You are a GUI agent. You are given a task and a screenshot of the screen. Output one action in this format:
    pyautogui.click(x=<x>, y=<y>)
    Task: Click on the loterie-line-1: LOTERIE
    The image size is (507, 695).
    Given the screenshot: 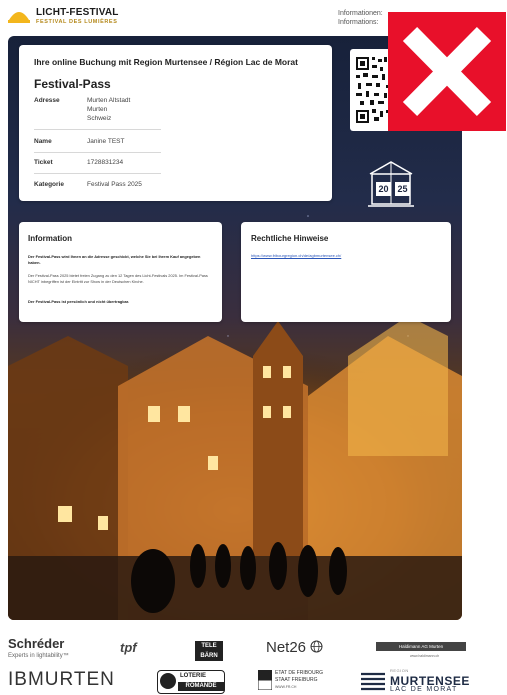 What is the action you would take?
    pyautogui.click(x=193, y=676)
    